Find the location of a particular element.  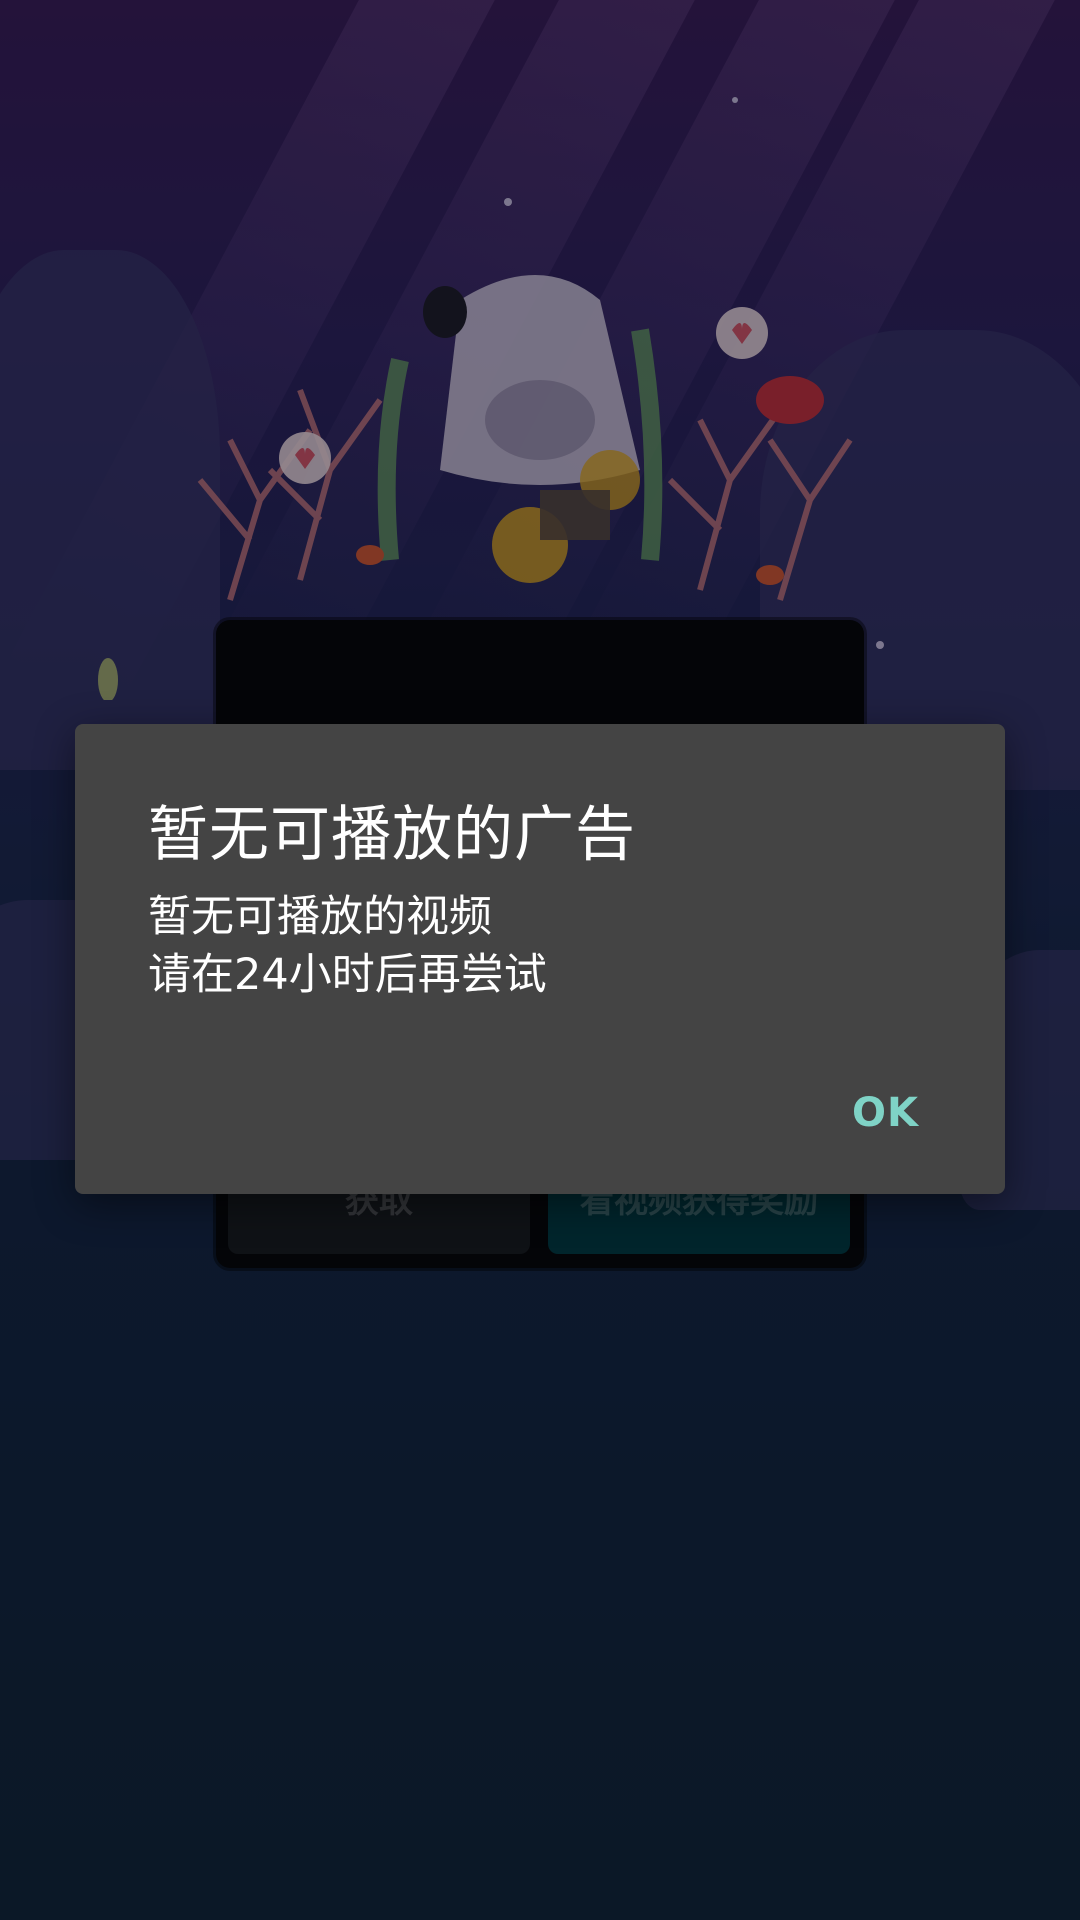

dialog-message-line: 暂无可播放的视频 is located at coordinates (320, 917).